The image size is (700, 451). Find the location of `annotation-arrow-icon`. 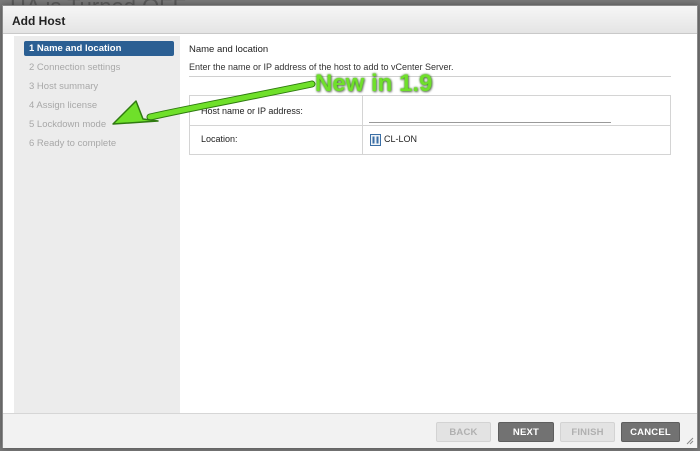

annotation-arrow-icon is located at coordinates (214, 102).